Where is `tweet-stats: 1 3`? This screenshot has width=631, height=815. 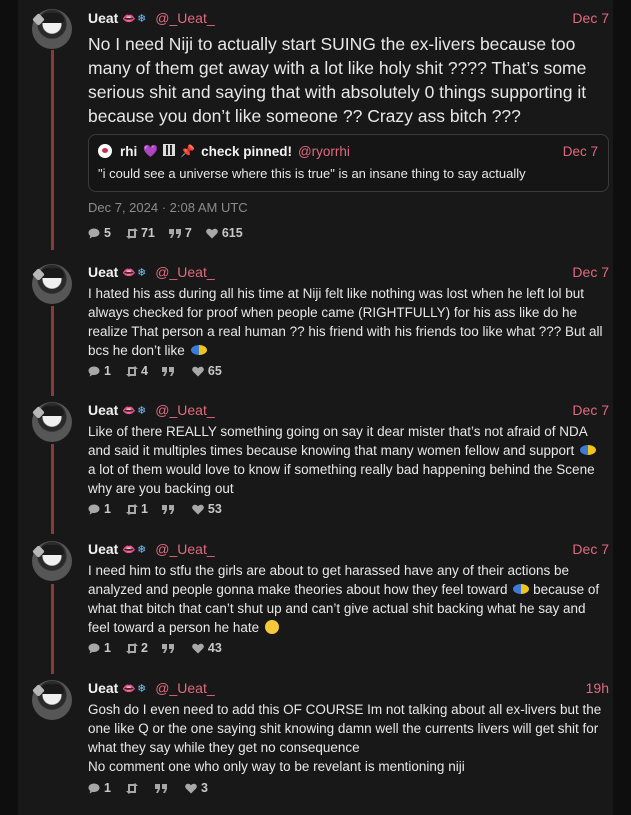 tweet-stats: 1 3 is located at coordinates (155, 788).